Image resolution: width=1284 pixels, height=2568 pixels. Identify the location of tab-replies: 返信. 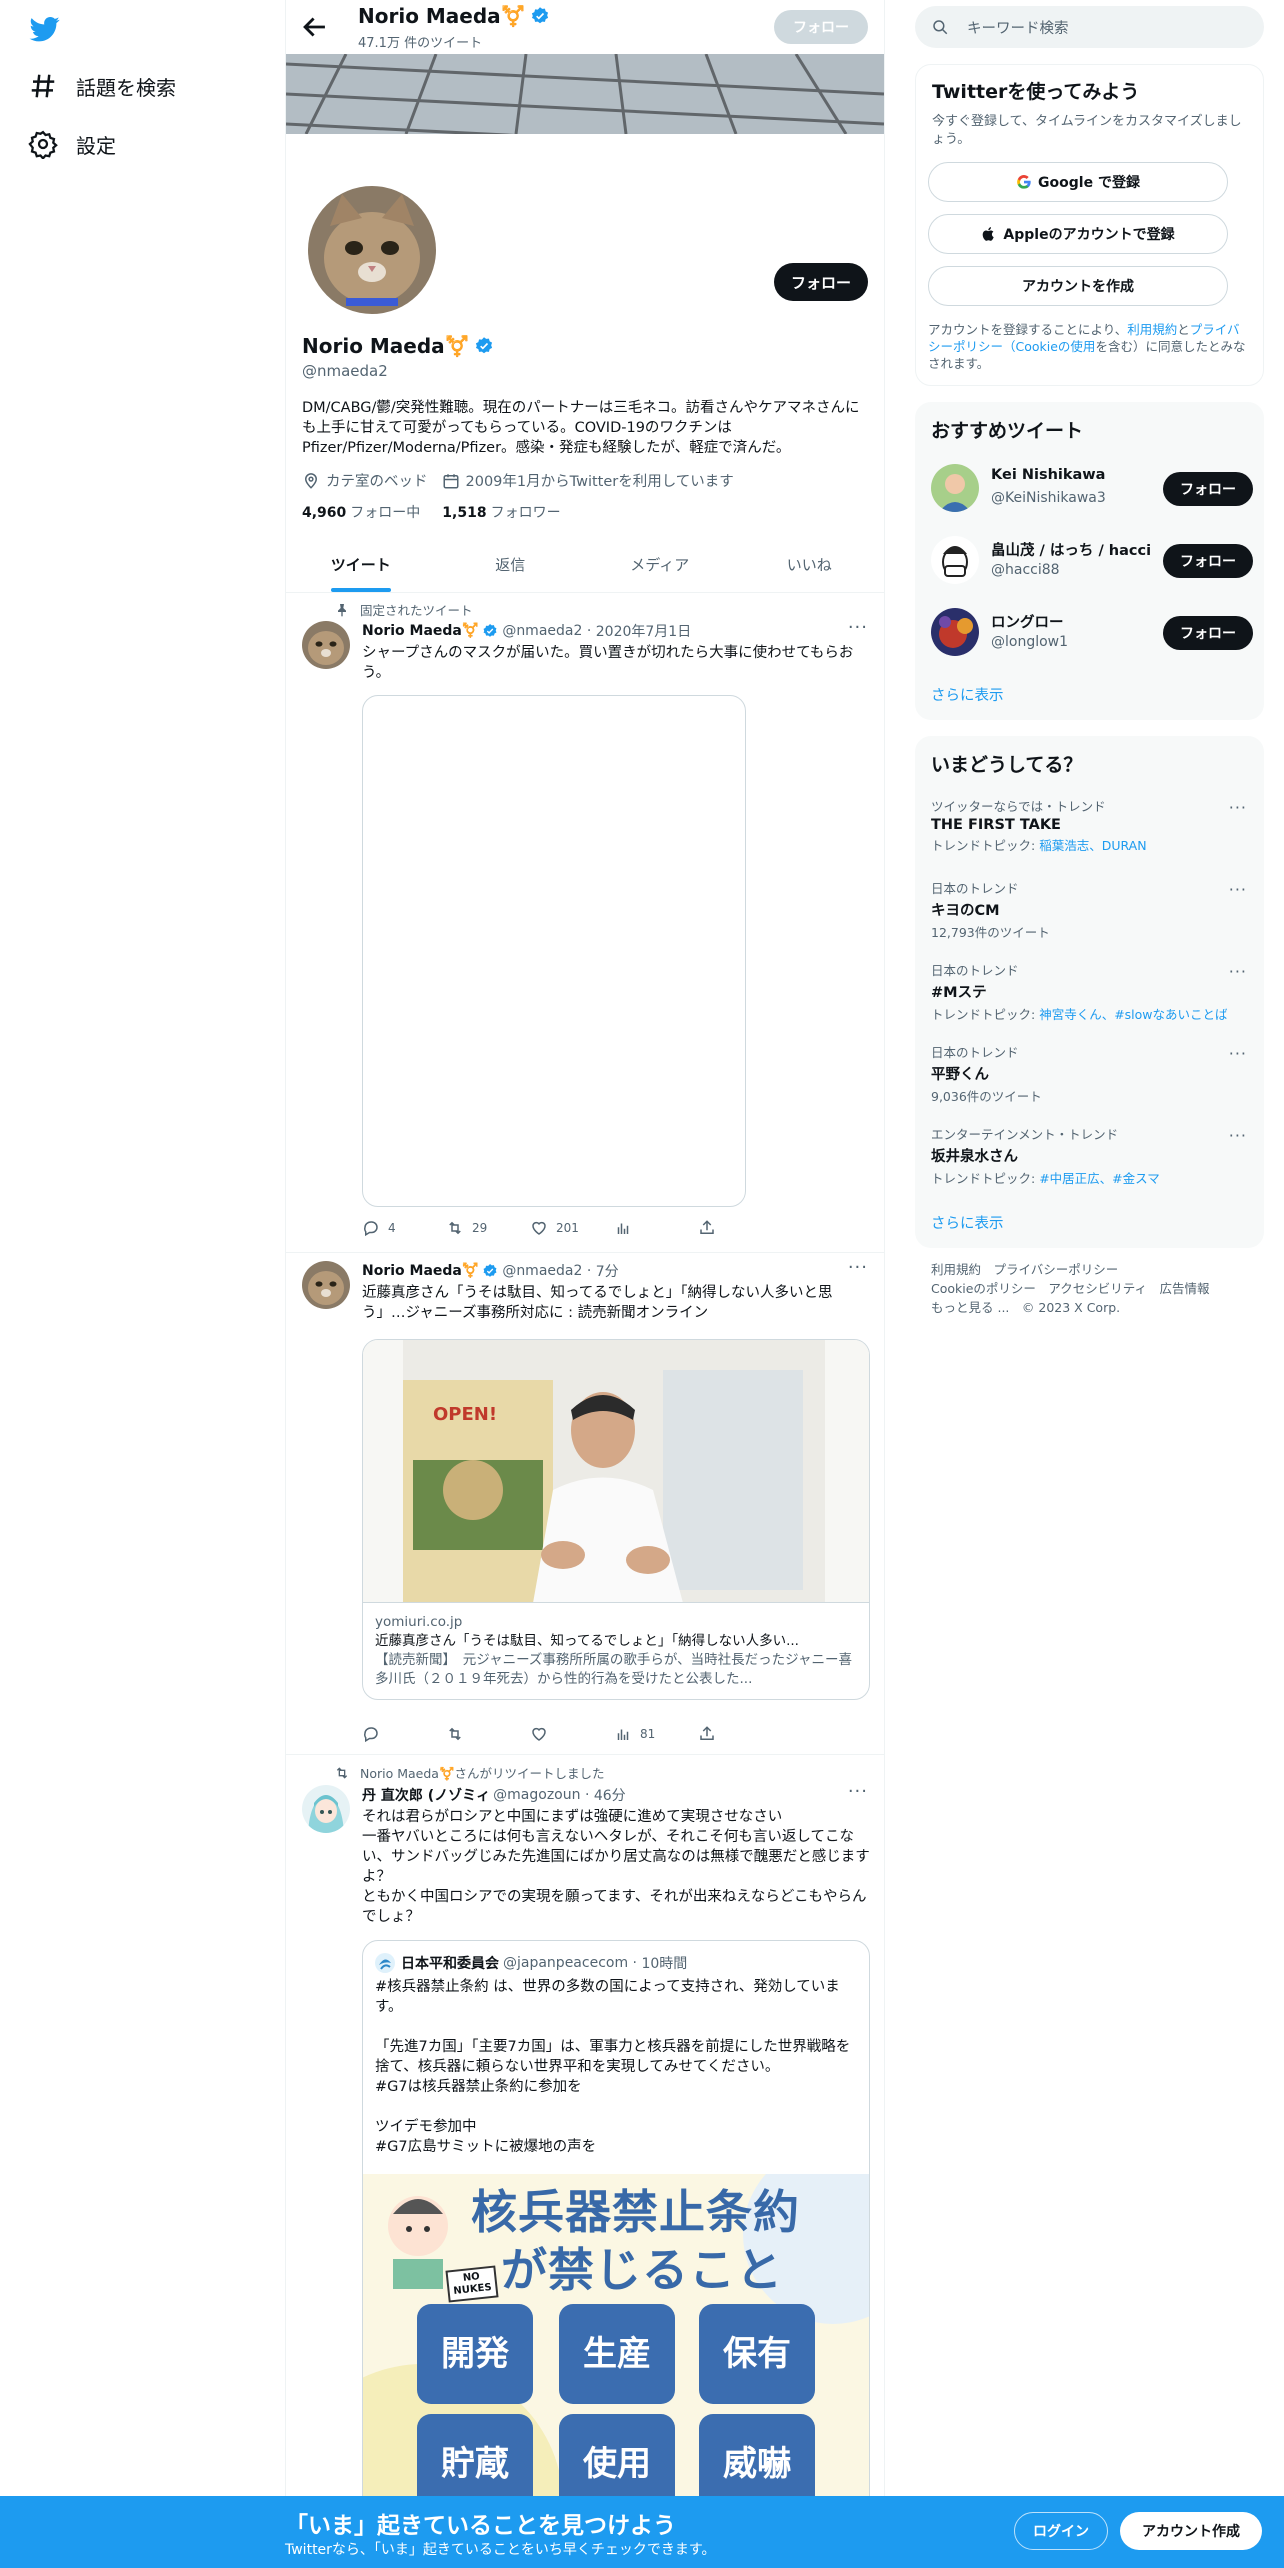
(511, 566).